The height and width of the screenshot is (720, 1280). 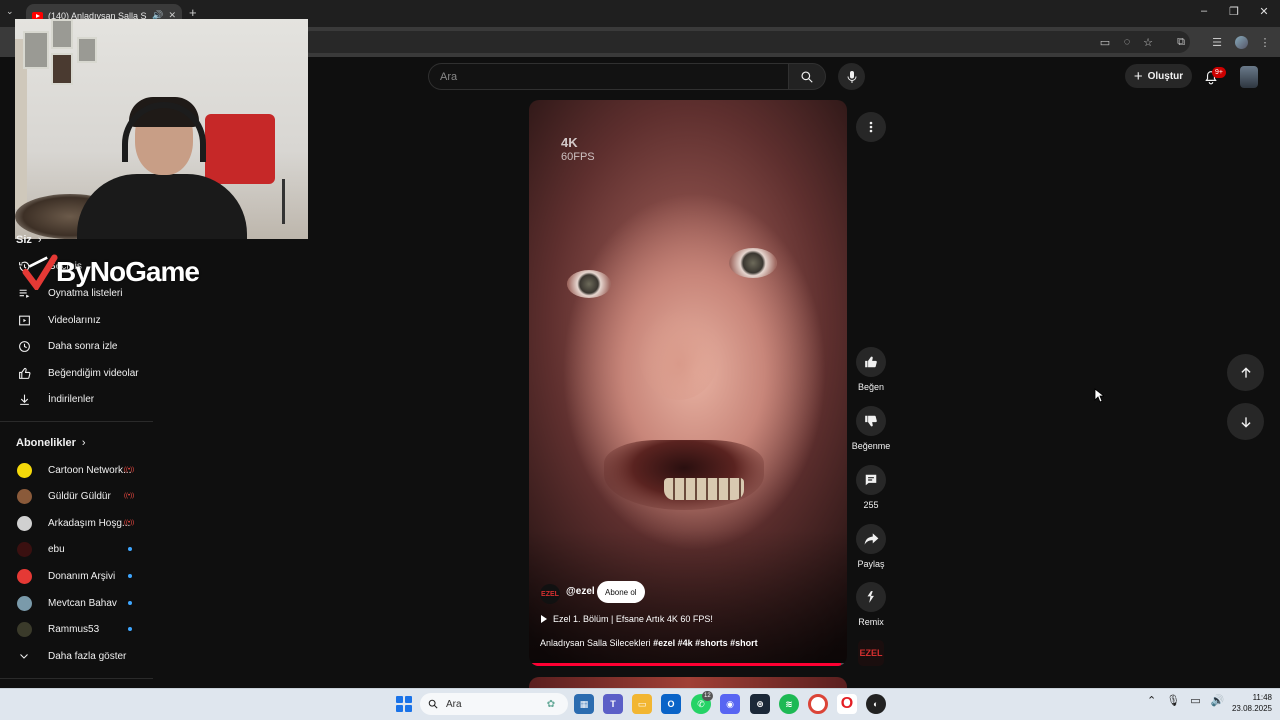 I want to click on channel-handle: @ezel, so click(x=580, y=591).